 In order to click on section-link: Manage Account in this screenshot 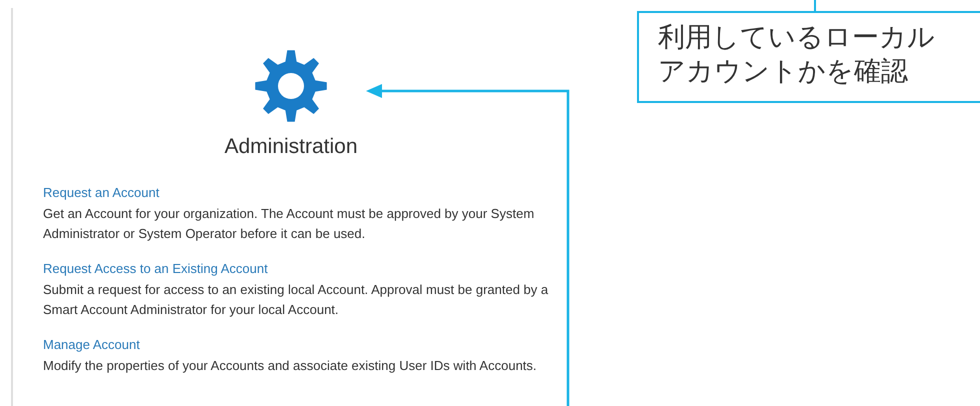, I will do `click(91, 344)`.